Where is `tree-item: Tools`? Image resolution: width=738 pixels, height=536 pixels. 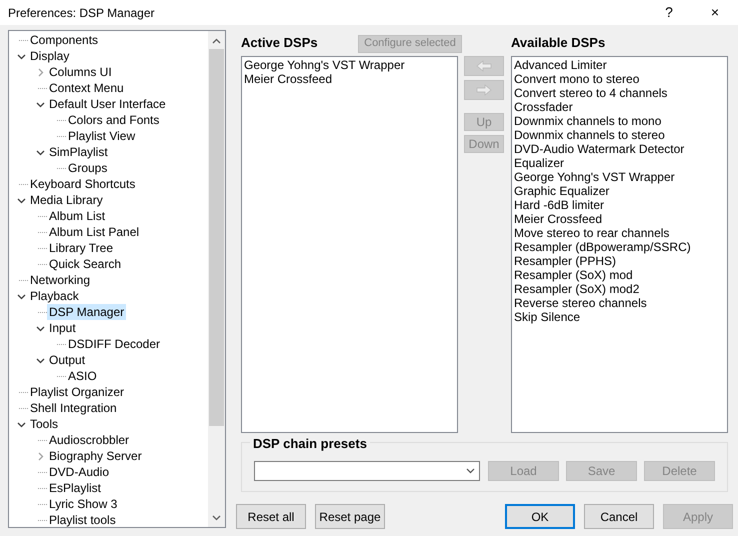 tree-item: Tools is located at coordinates (44, 424).